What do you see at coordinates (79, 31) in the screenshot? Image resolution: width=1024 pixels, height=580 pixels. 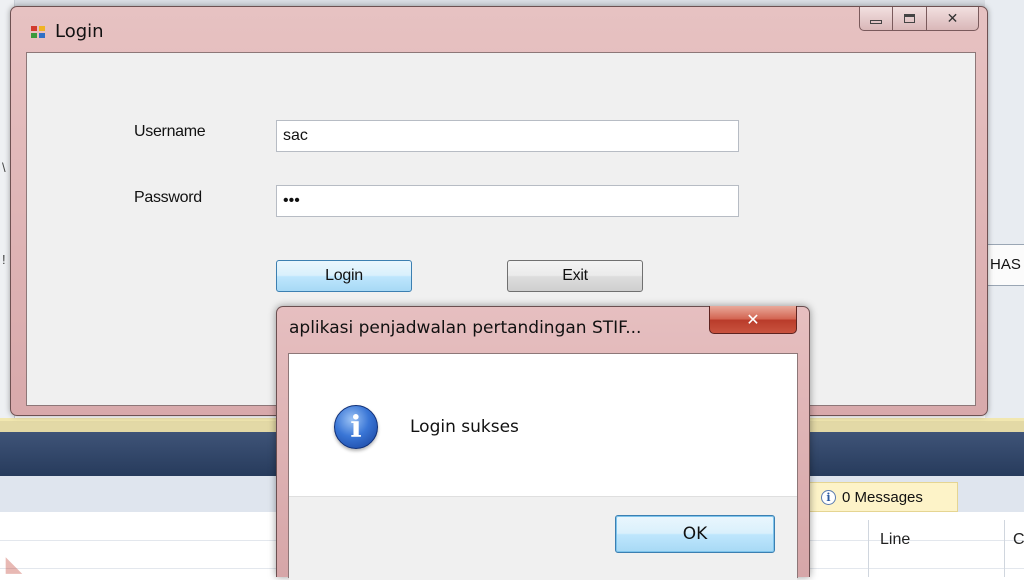 I see `login-window-title: Login` at bounding box center [79, 31].